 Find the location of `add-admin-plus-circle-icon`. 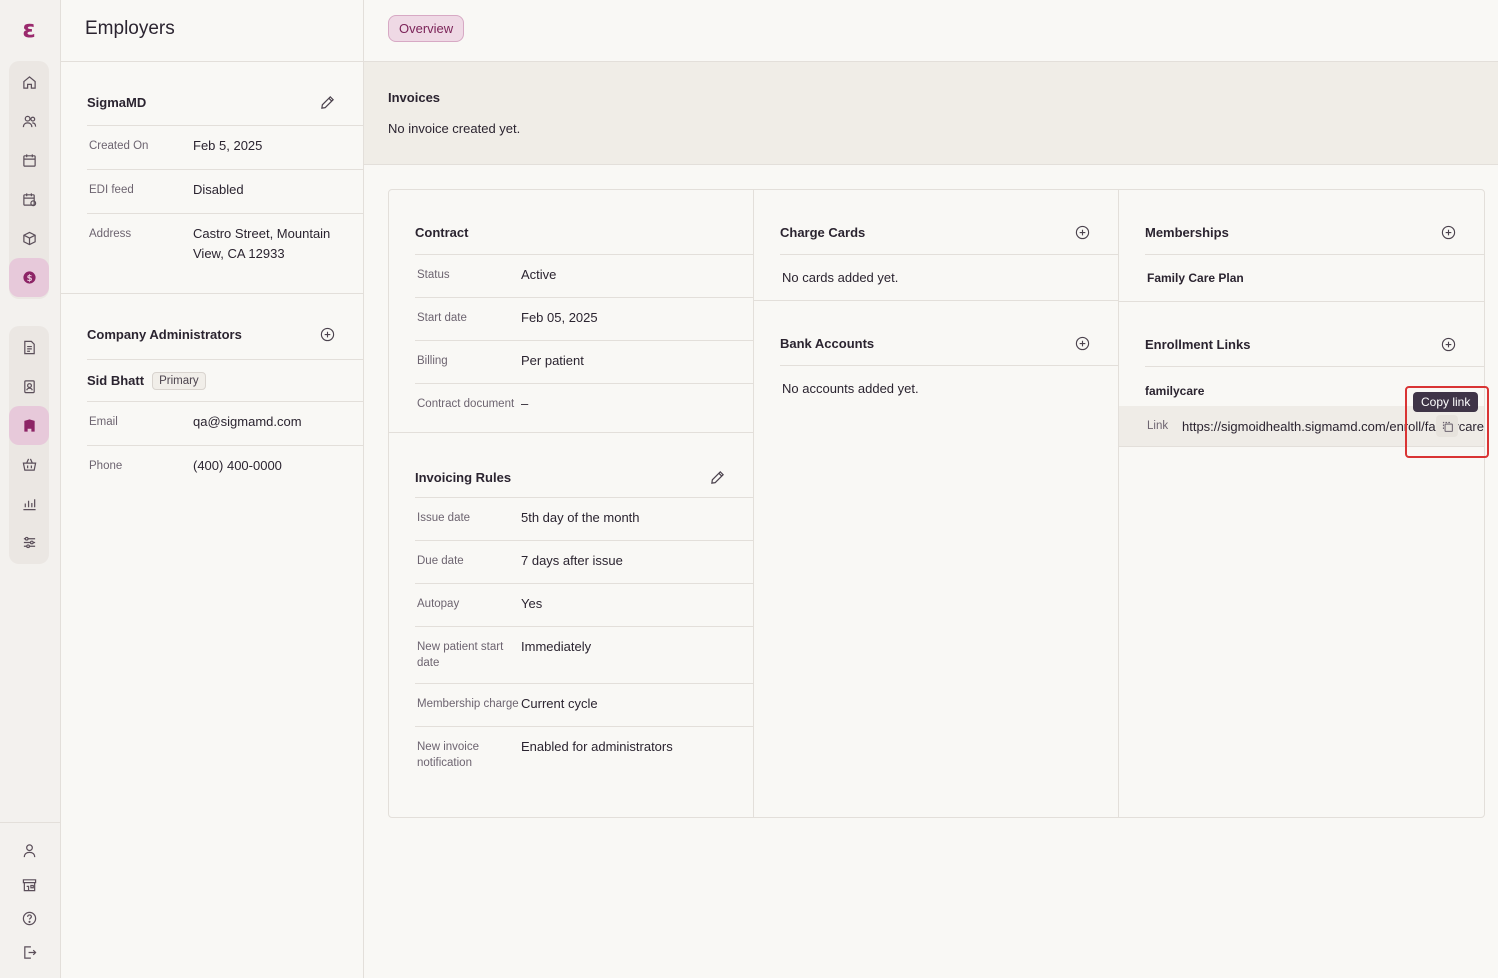

add-admin-plus-circle-icon is located at coordinates (327, 335).